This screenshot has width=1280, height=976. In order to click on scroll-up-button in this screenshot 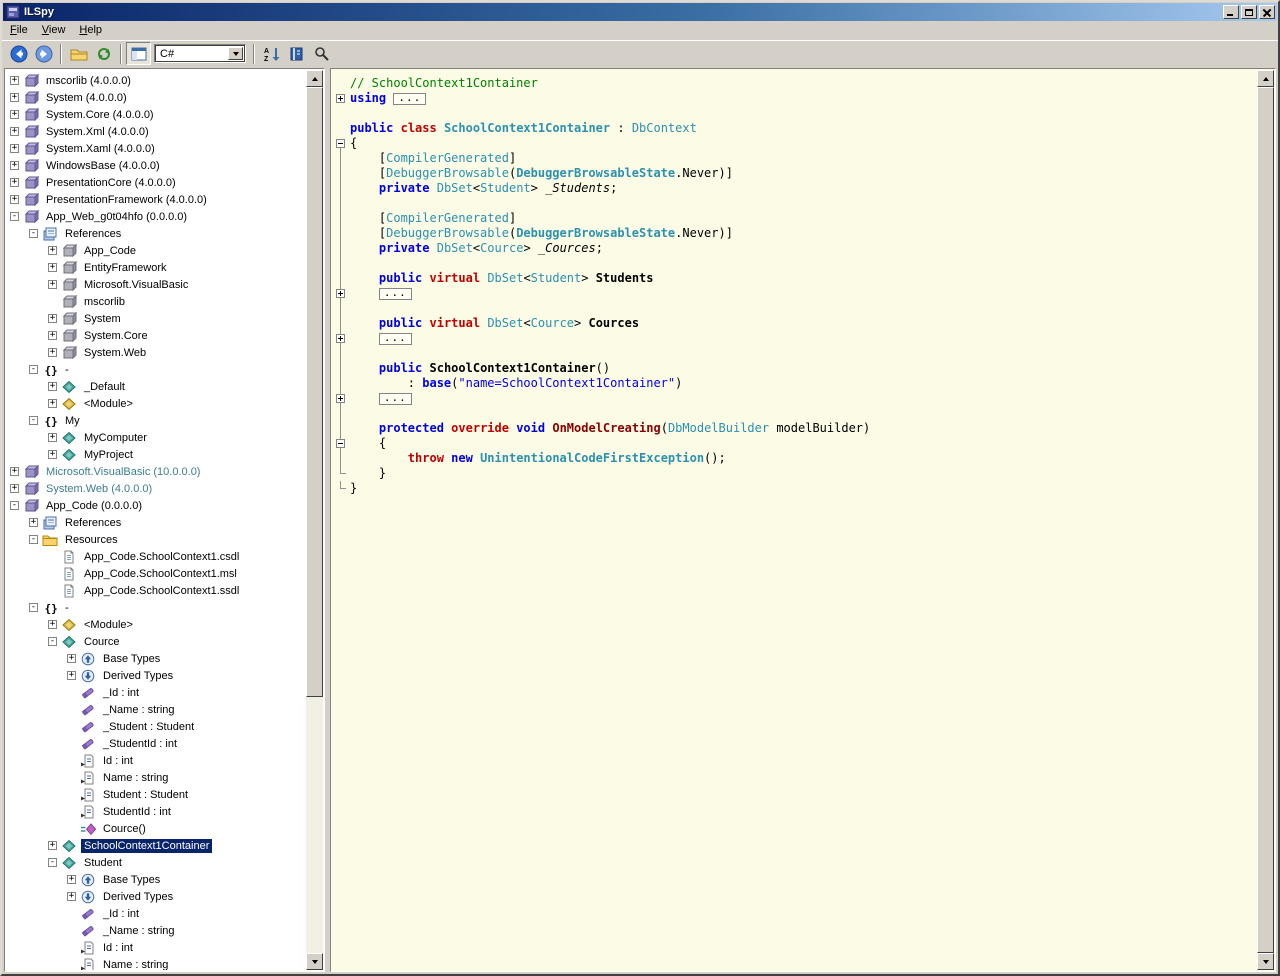, I will do `click(1265, 78)`.